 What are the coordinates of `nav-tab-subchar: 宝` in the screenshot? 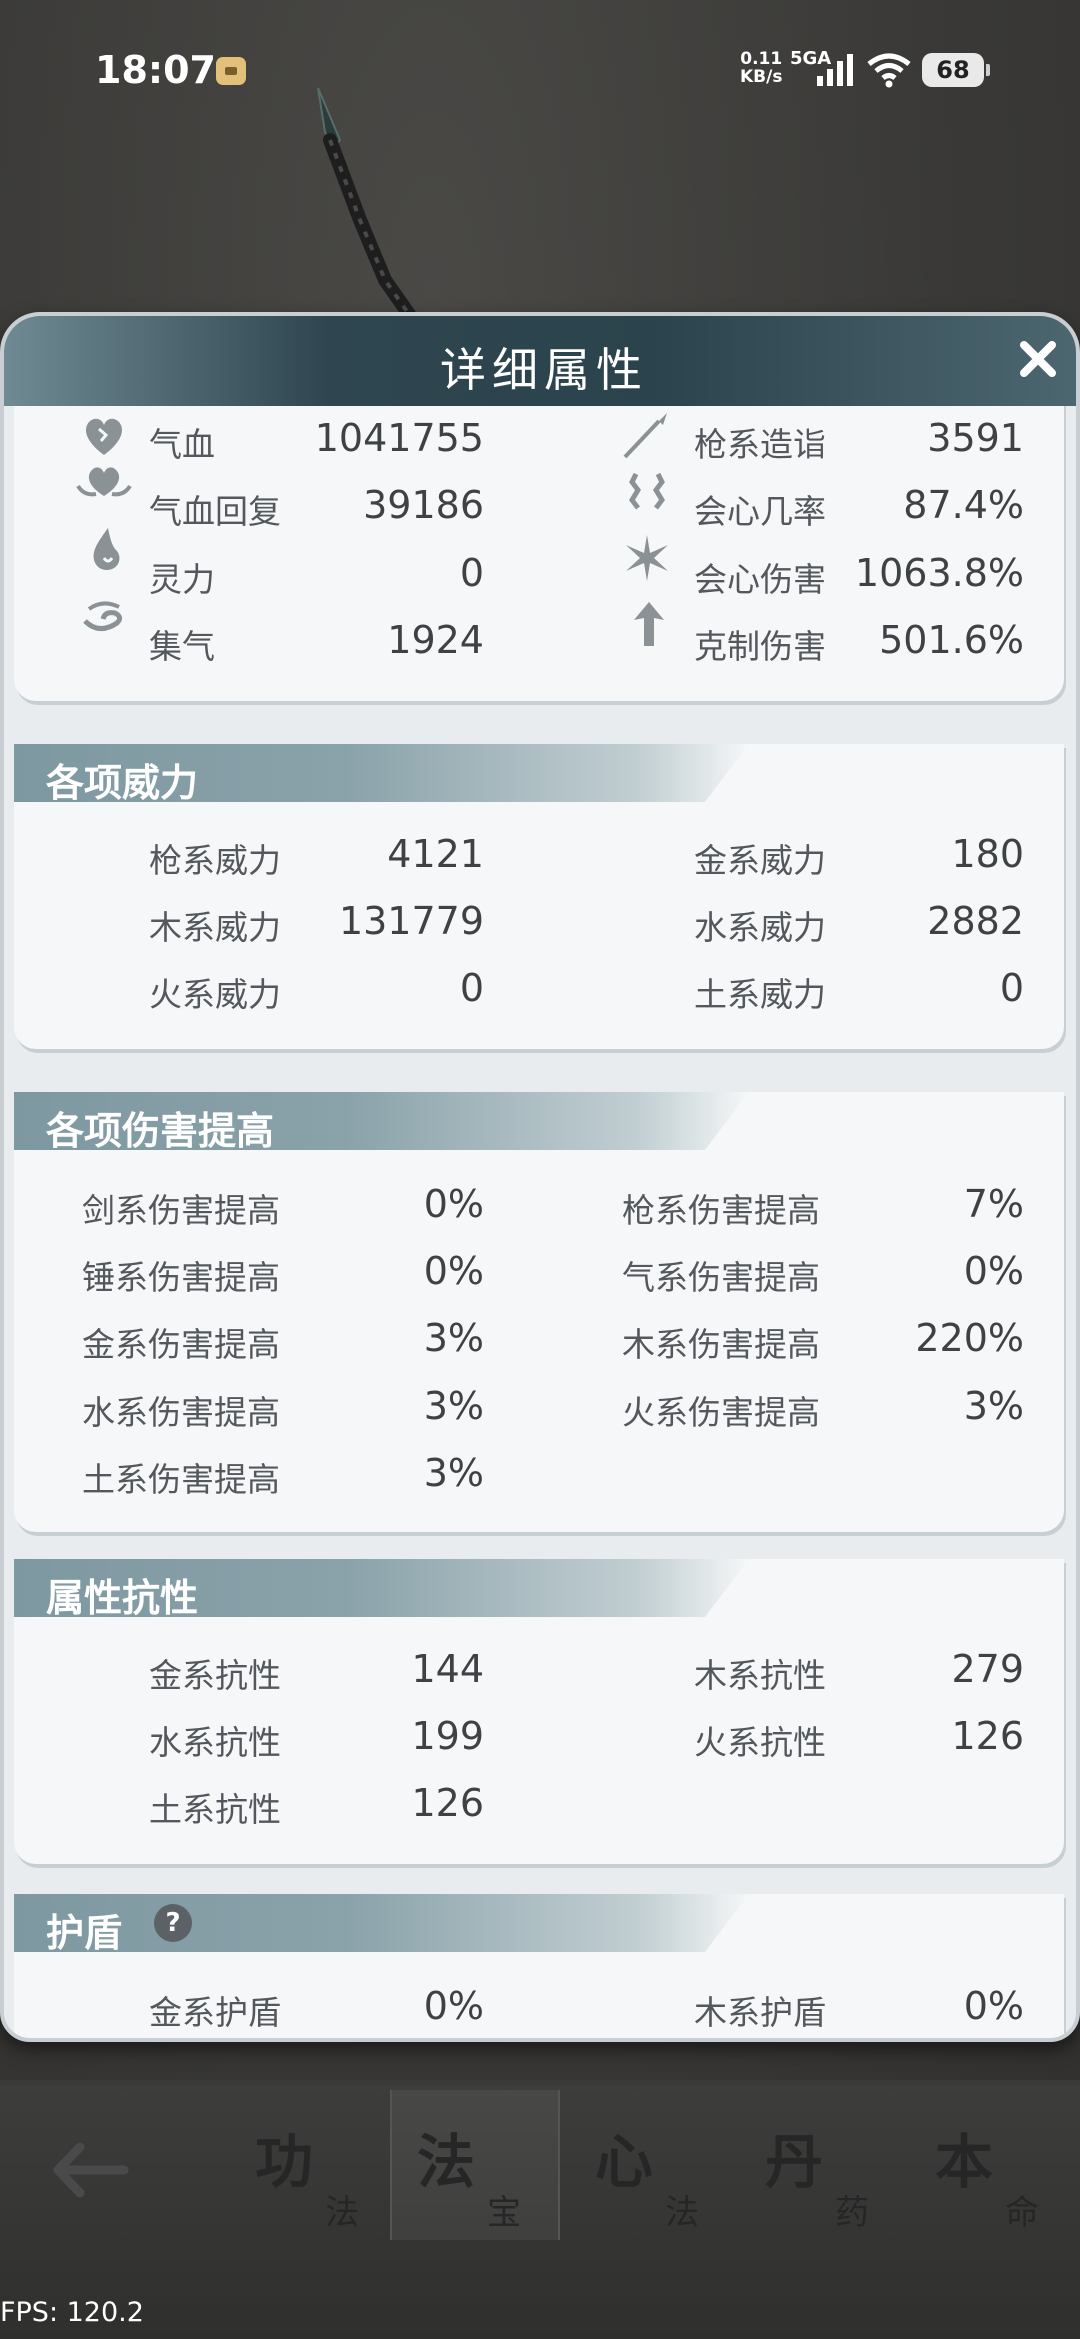 It's located at (504, 2213).